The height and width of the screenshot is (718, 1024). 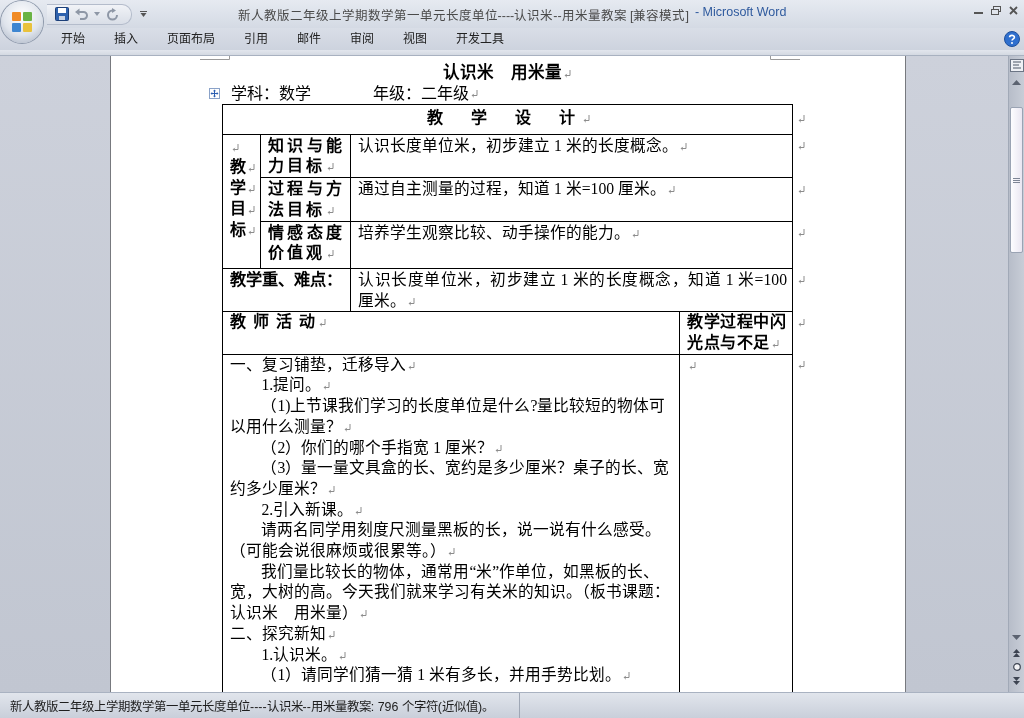 What do you see at coordinates (448, 416) in the screenshot?
I see `lesson-paragraph: （1)上节课我们学习的长度单位是什么?量比较短的物体可以用什么测量？` at bounding box center [448, 416].